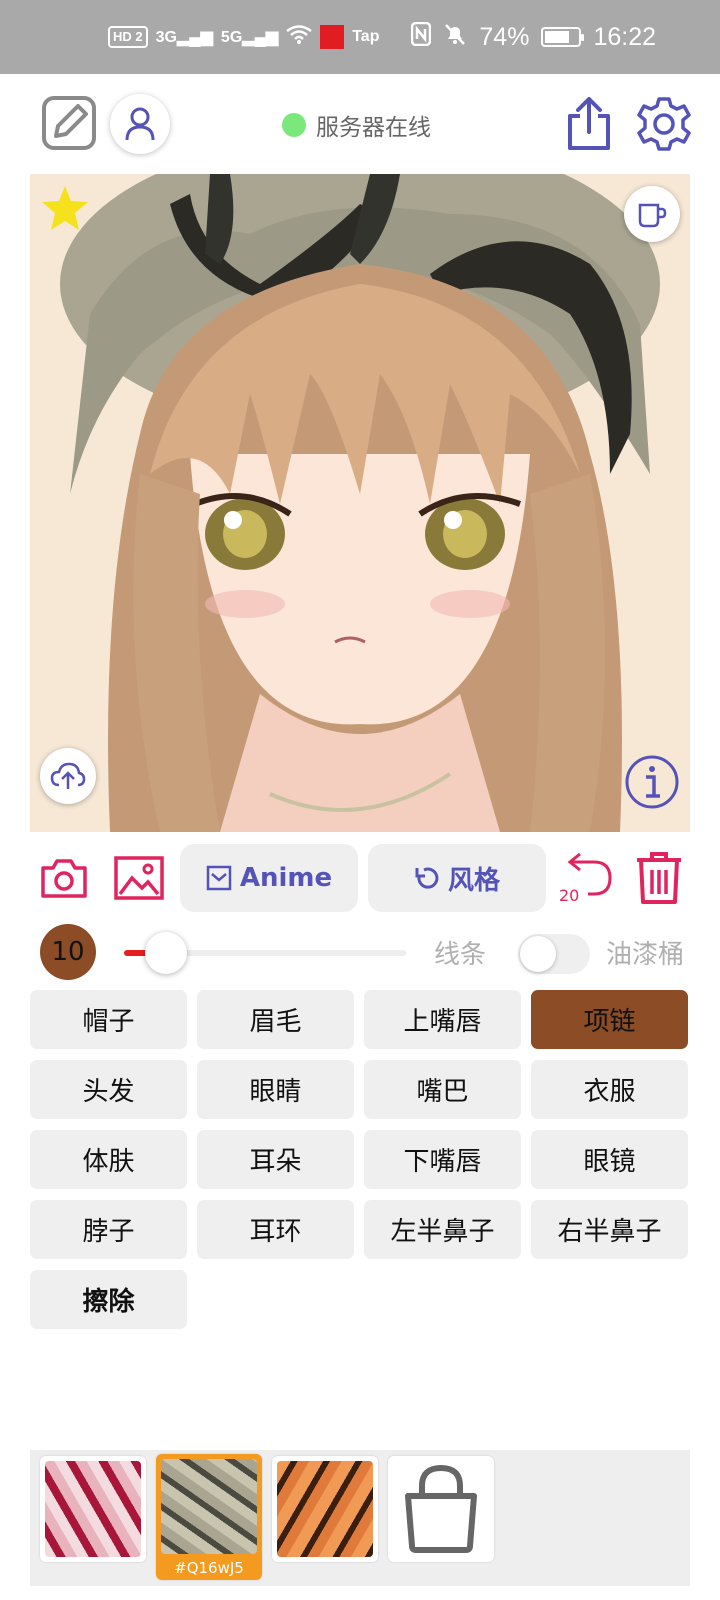  Describe the element at coordinates (65, 209) in the screenshot. I see `favorite-star-icon` at that location.